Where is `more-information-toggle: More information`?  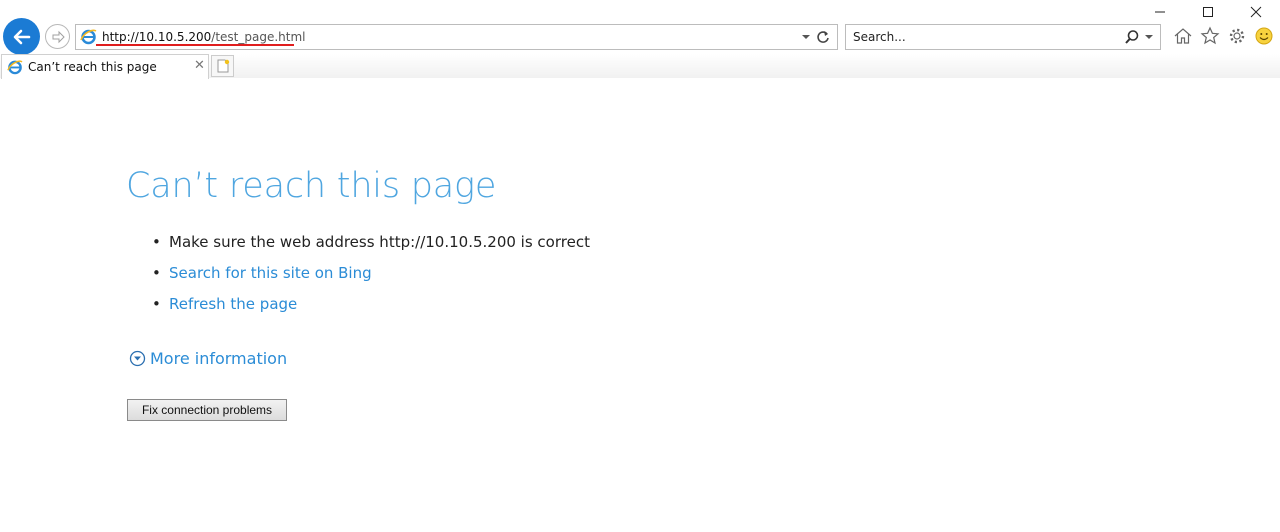 more-information-toggle: More information is located at coordinates (208, 358).